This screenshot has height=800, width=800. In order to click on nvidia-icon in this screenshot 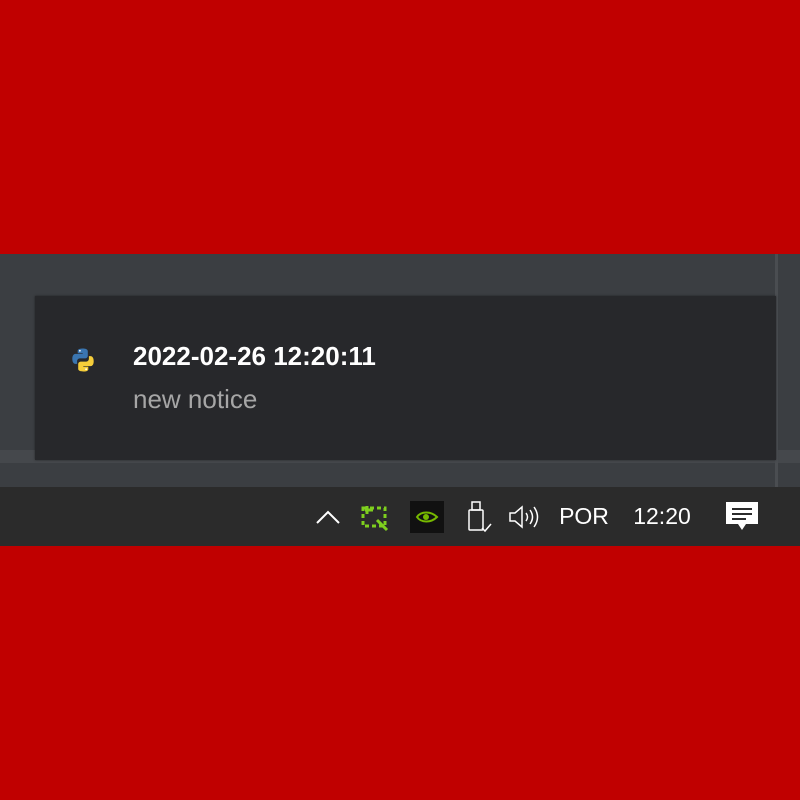, I will do `click(427, 516)`.